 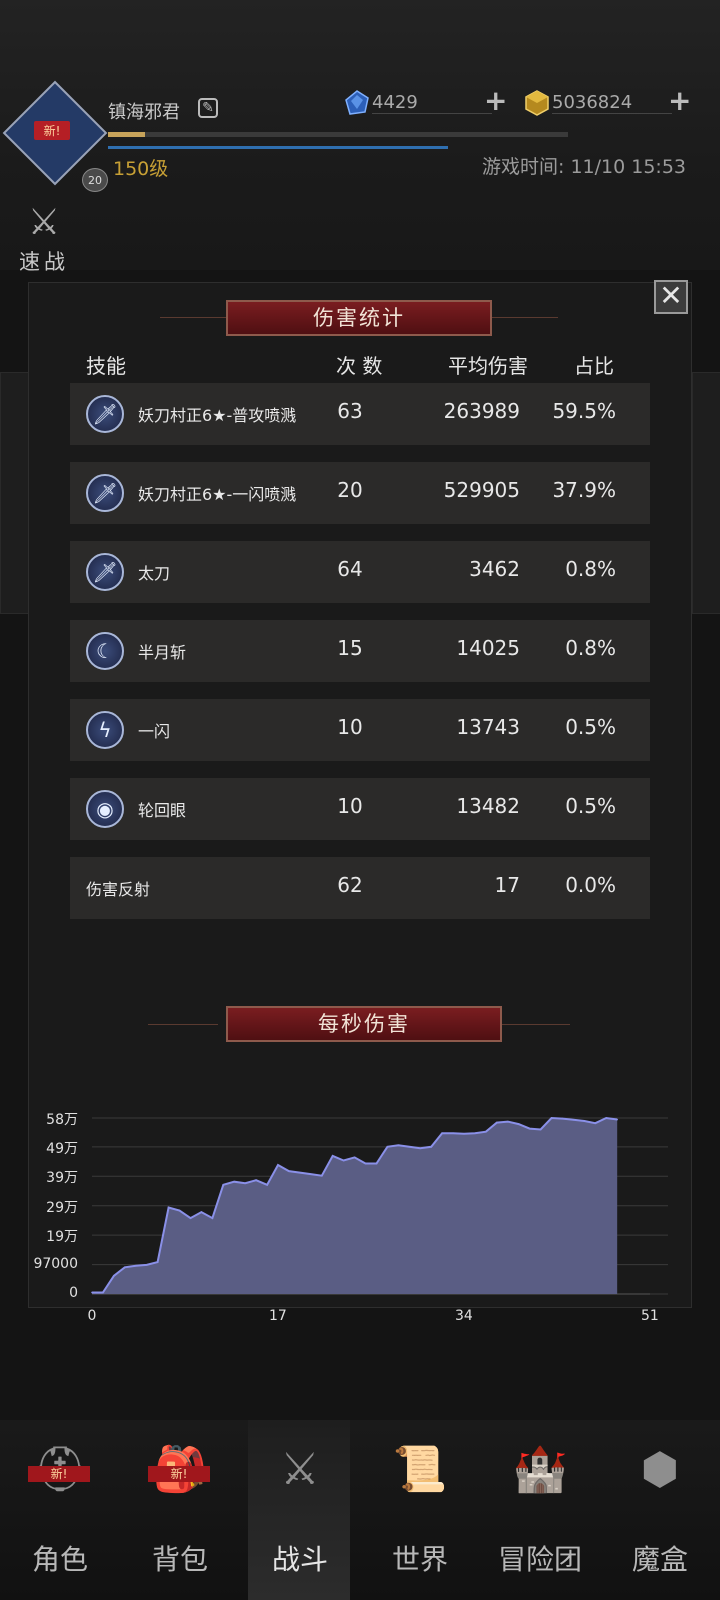 What do you see at coordinates (62, 1207) in the screenshot?
I see `y-tick-label: 29万` at bounding box center [62, 1207].